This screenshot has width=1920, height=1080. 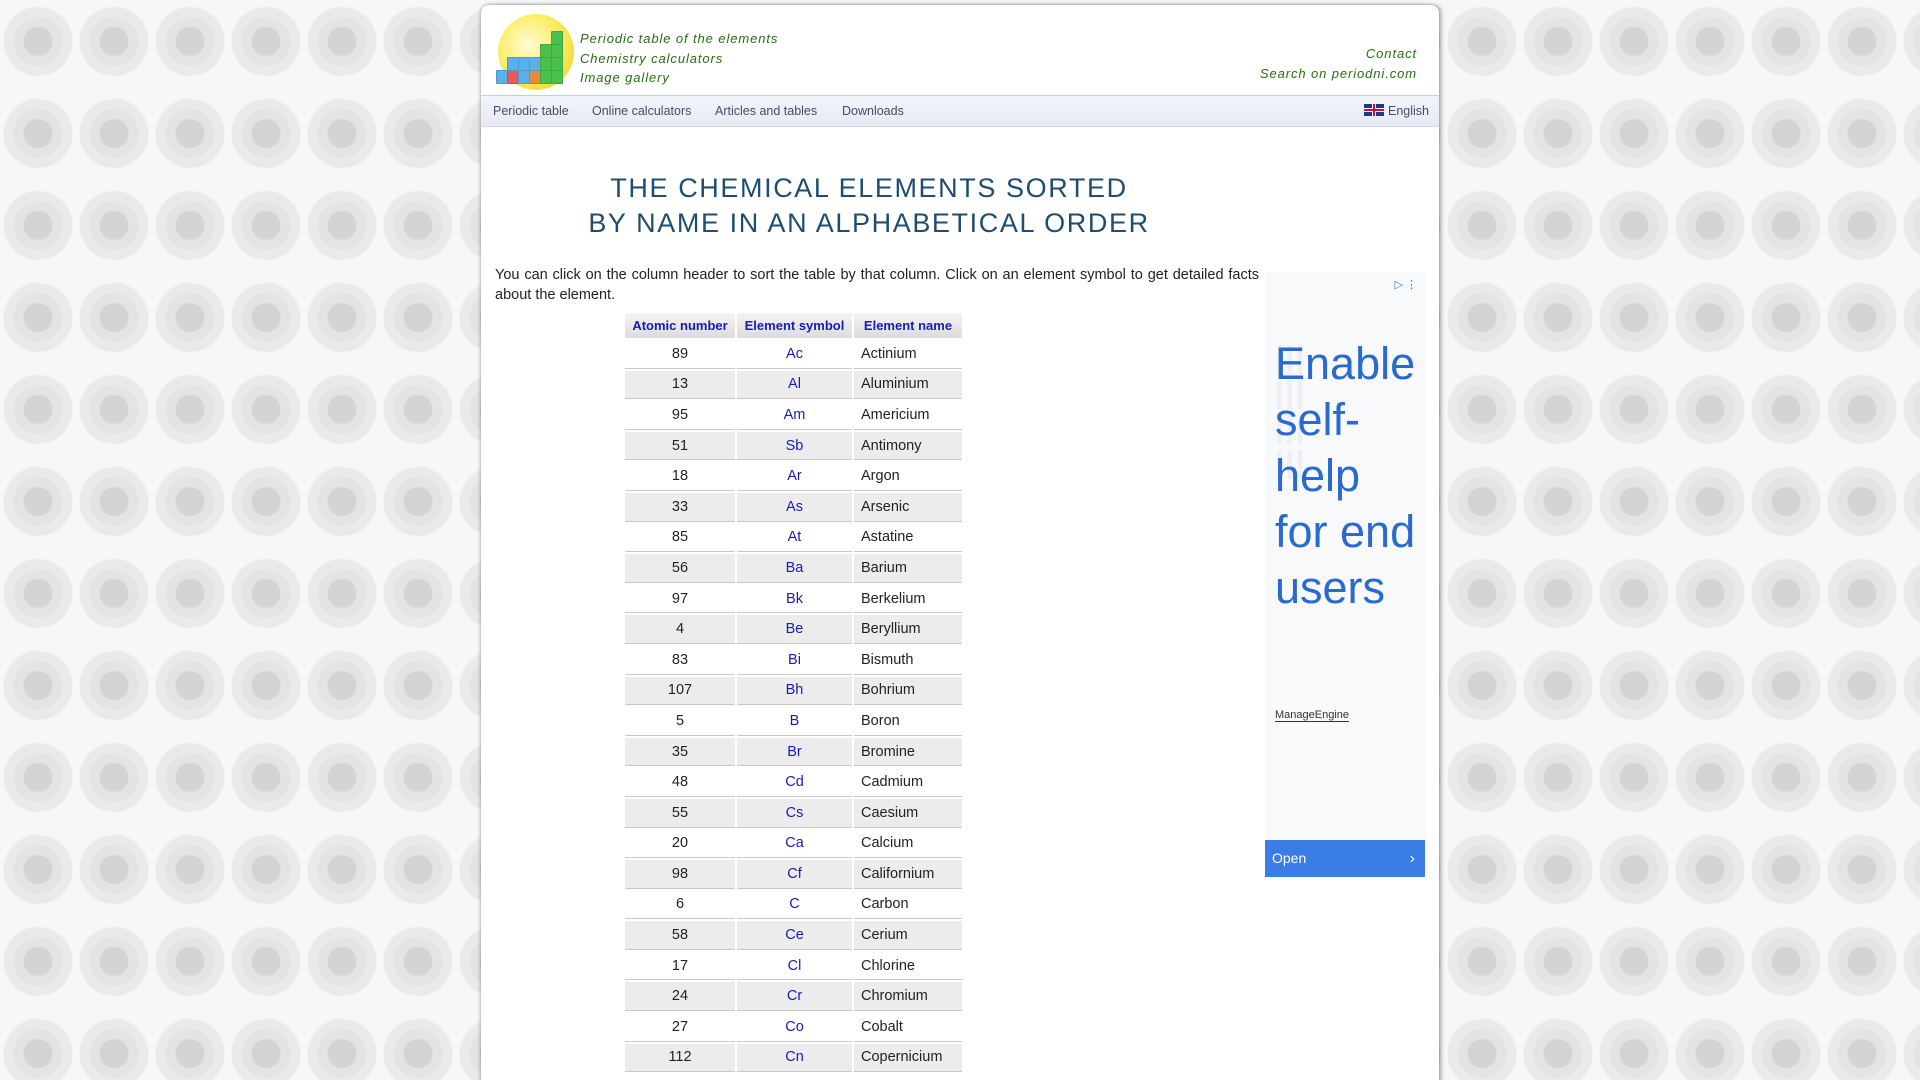 I want to click on table-row: 29CuCopper, so click(x=793, y=1077).